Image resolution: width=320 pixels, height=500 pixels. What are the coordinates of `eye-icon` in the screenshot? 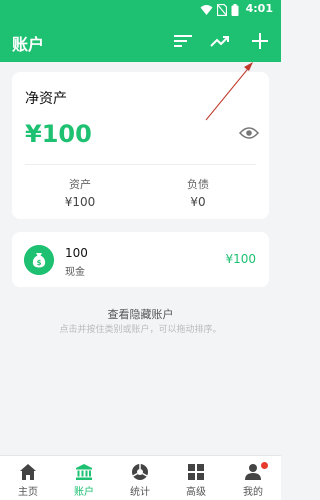 It's located at (249, 133).